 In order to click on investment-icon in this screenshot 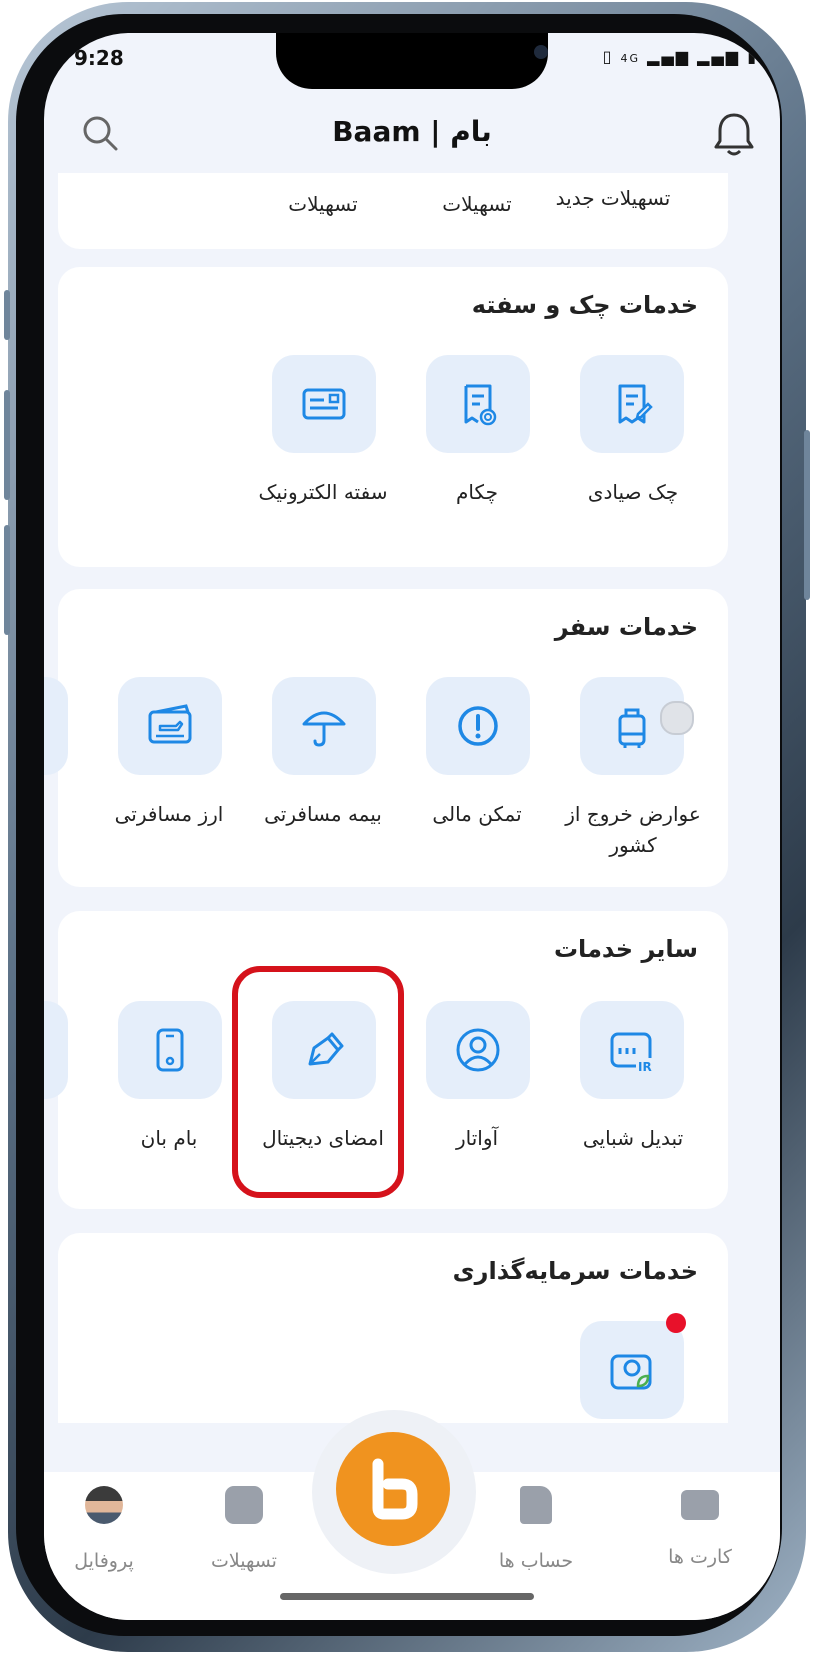, I will do `click(631, 1372)`.